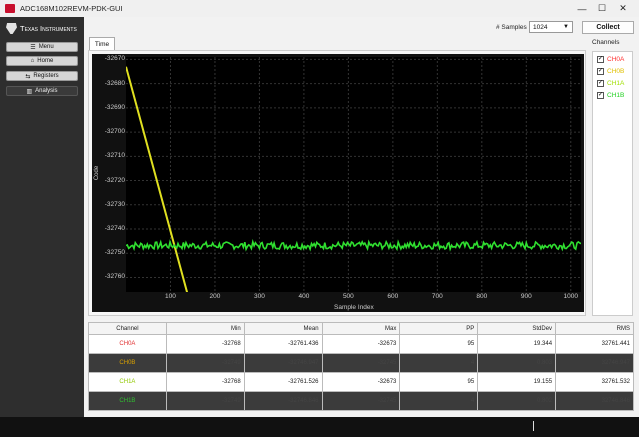 This screenshot has width=639, height=437. Describe the element at coordinates (215, 296) in the screenshot. I see `x-tick-label: 200` at that location.